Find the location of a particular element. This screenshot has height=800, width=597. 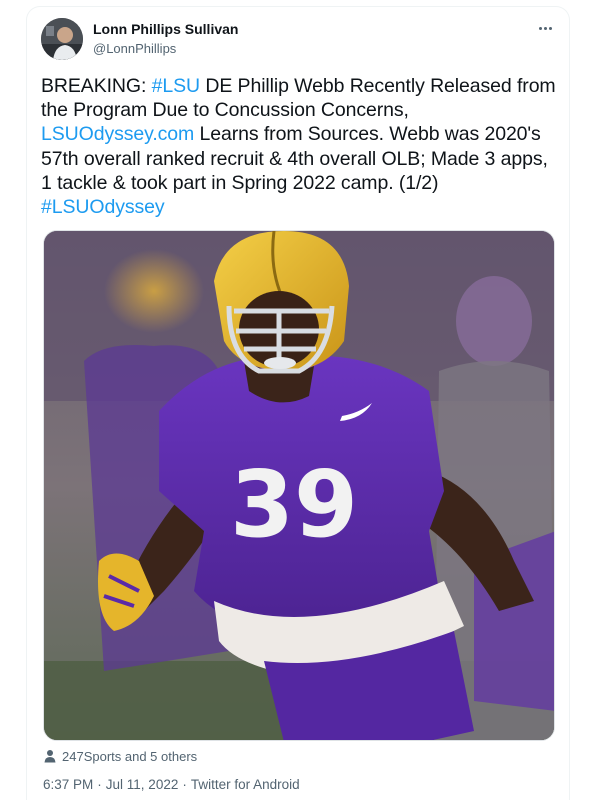

avatar is located at coordinates (62, 39).